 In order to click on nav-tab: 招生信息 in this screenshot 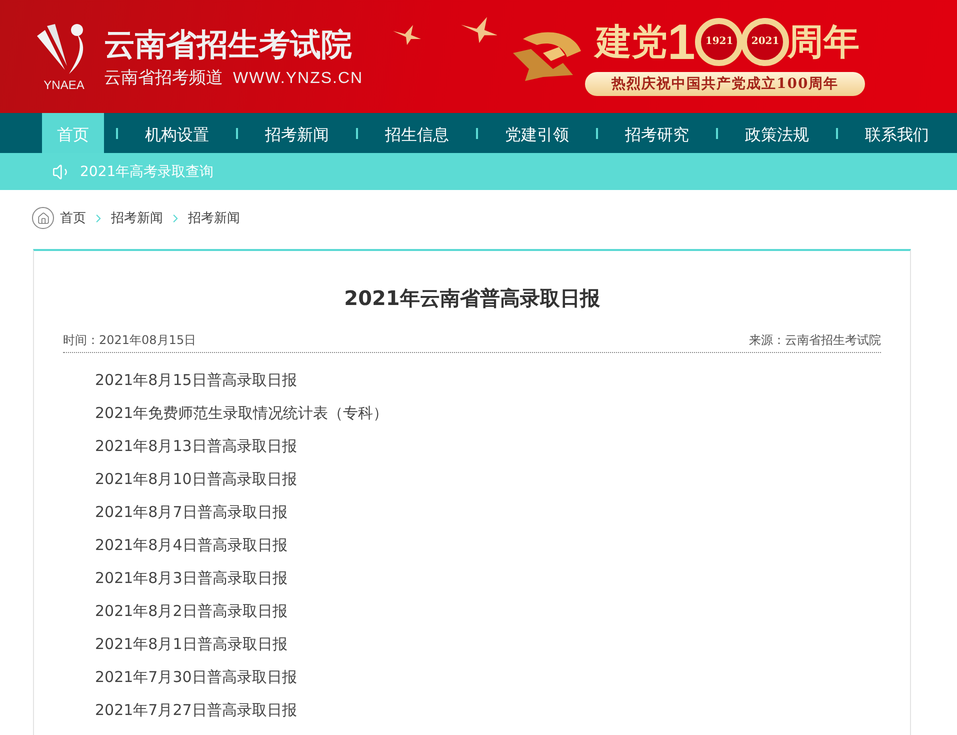, I will do `click(417, 133)`.